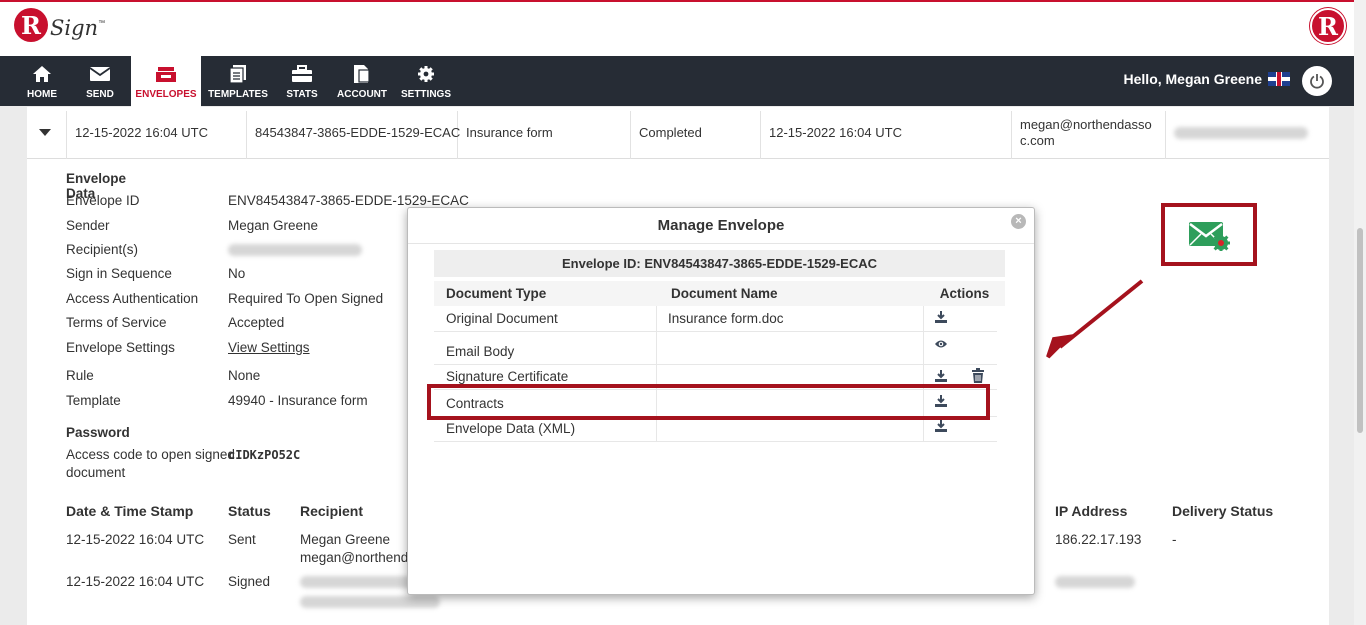  Describe the element at coordinates (98, 432) in the screenshot. I see `password-heading: Password` at that location.